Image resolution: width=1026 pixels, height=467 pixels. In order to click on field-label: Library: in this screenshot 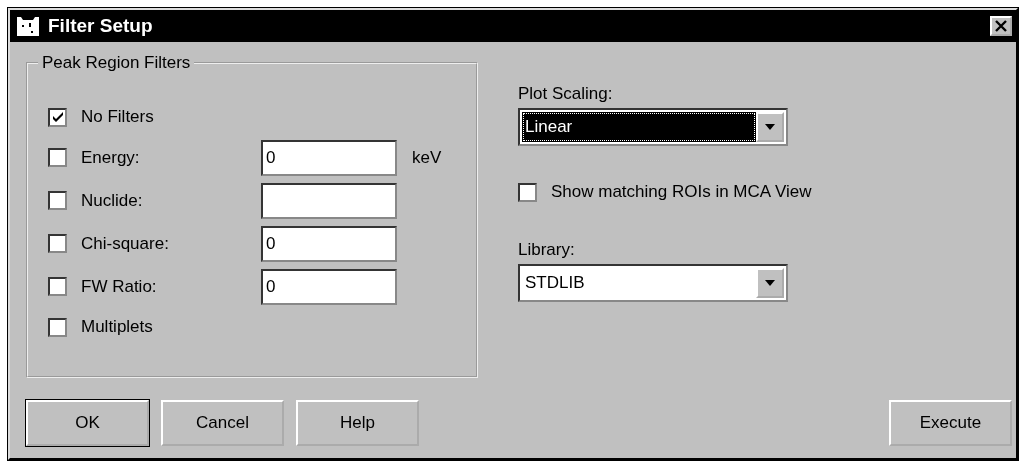, I will do `click(547, 250)`.